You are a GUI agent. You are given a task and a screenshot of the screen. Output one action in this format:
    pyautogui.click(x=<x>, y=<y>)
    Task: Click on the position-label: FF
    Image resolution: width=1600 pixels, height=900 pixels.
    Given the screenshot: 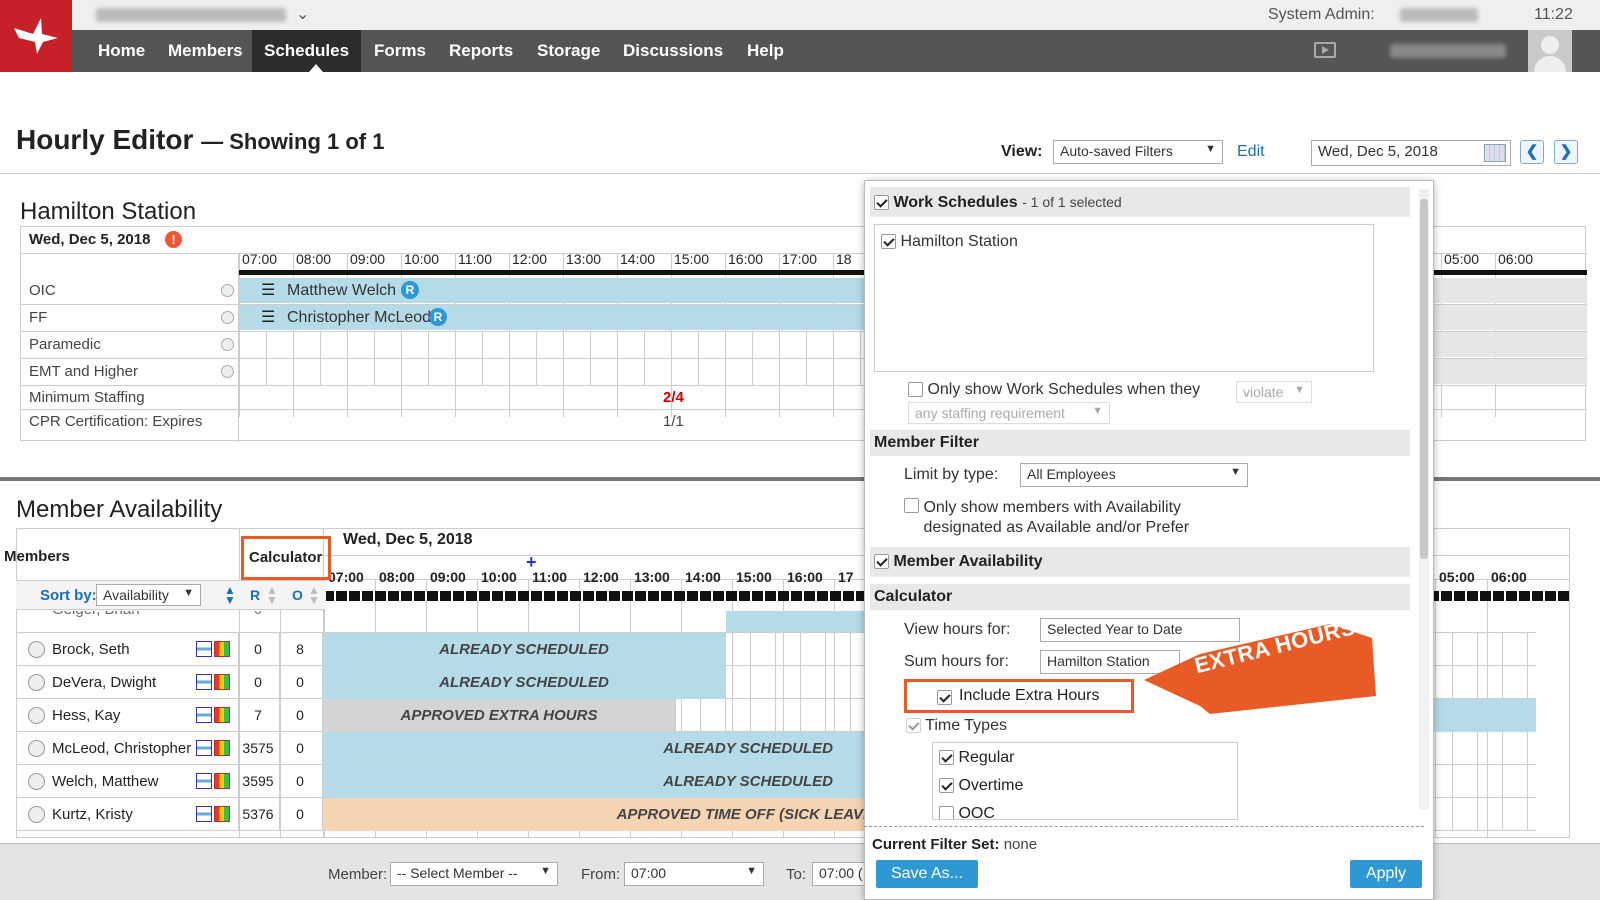 What is the action you would take?
    pyautogui.click(x=38, y=317)
    